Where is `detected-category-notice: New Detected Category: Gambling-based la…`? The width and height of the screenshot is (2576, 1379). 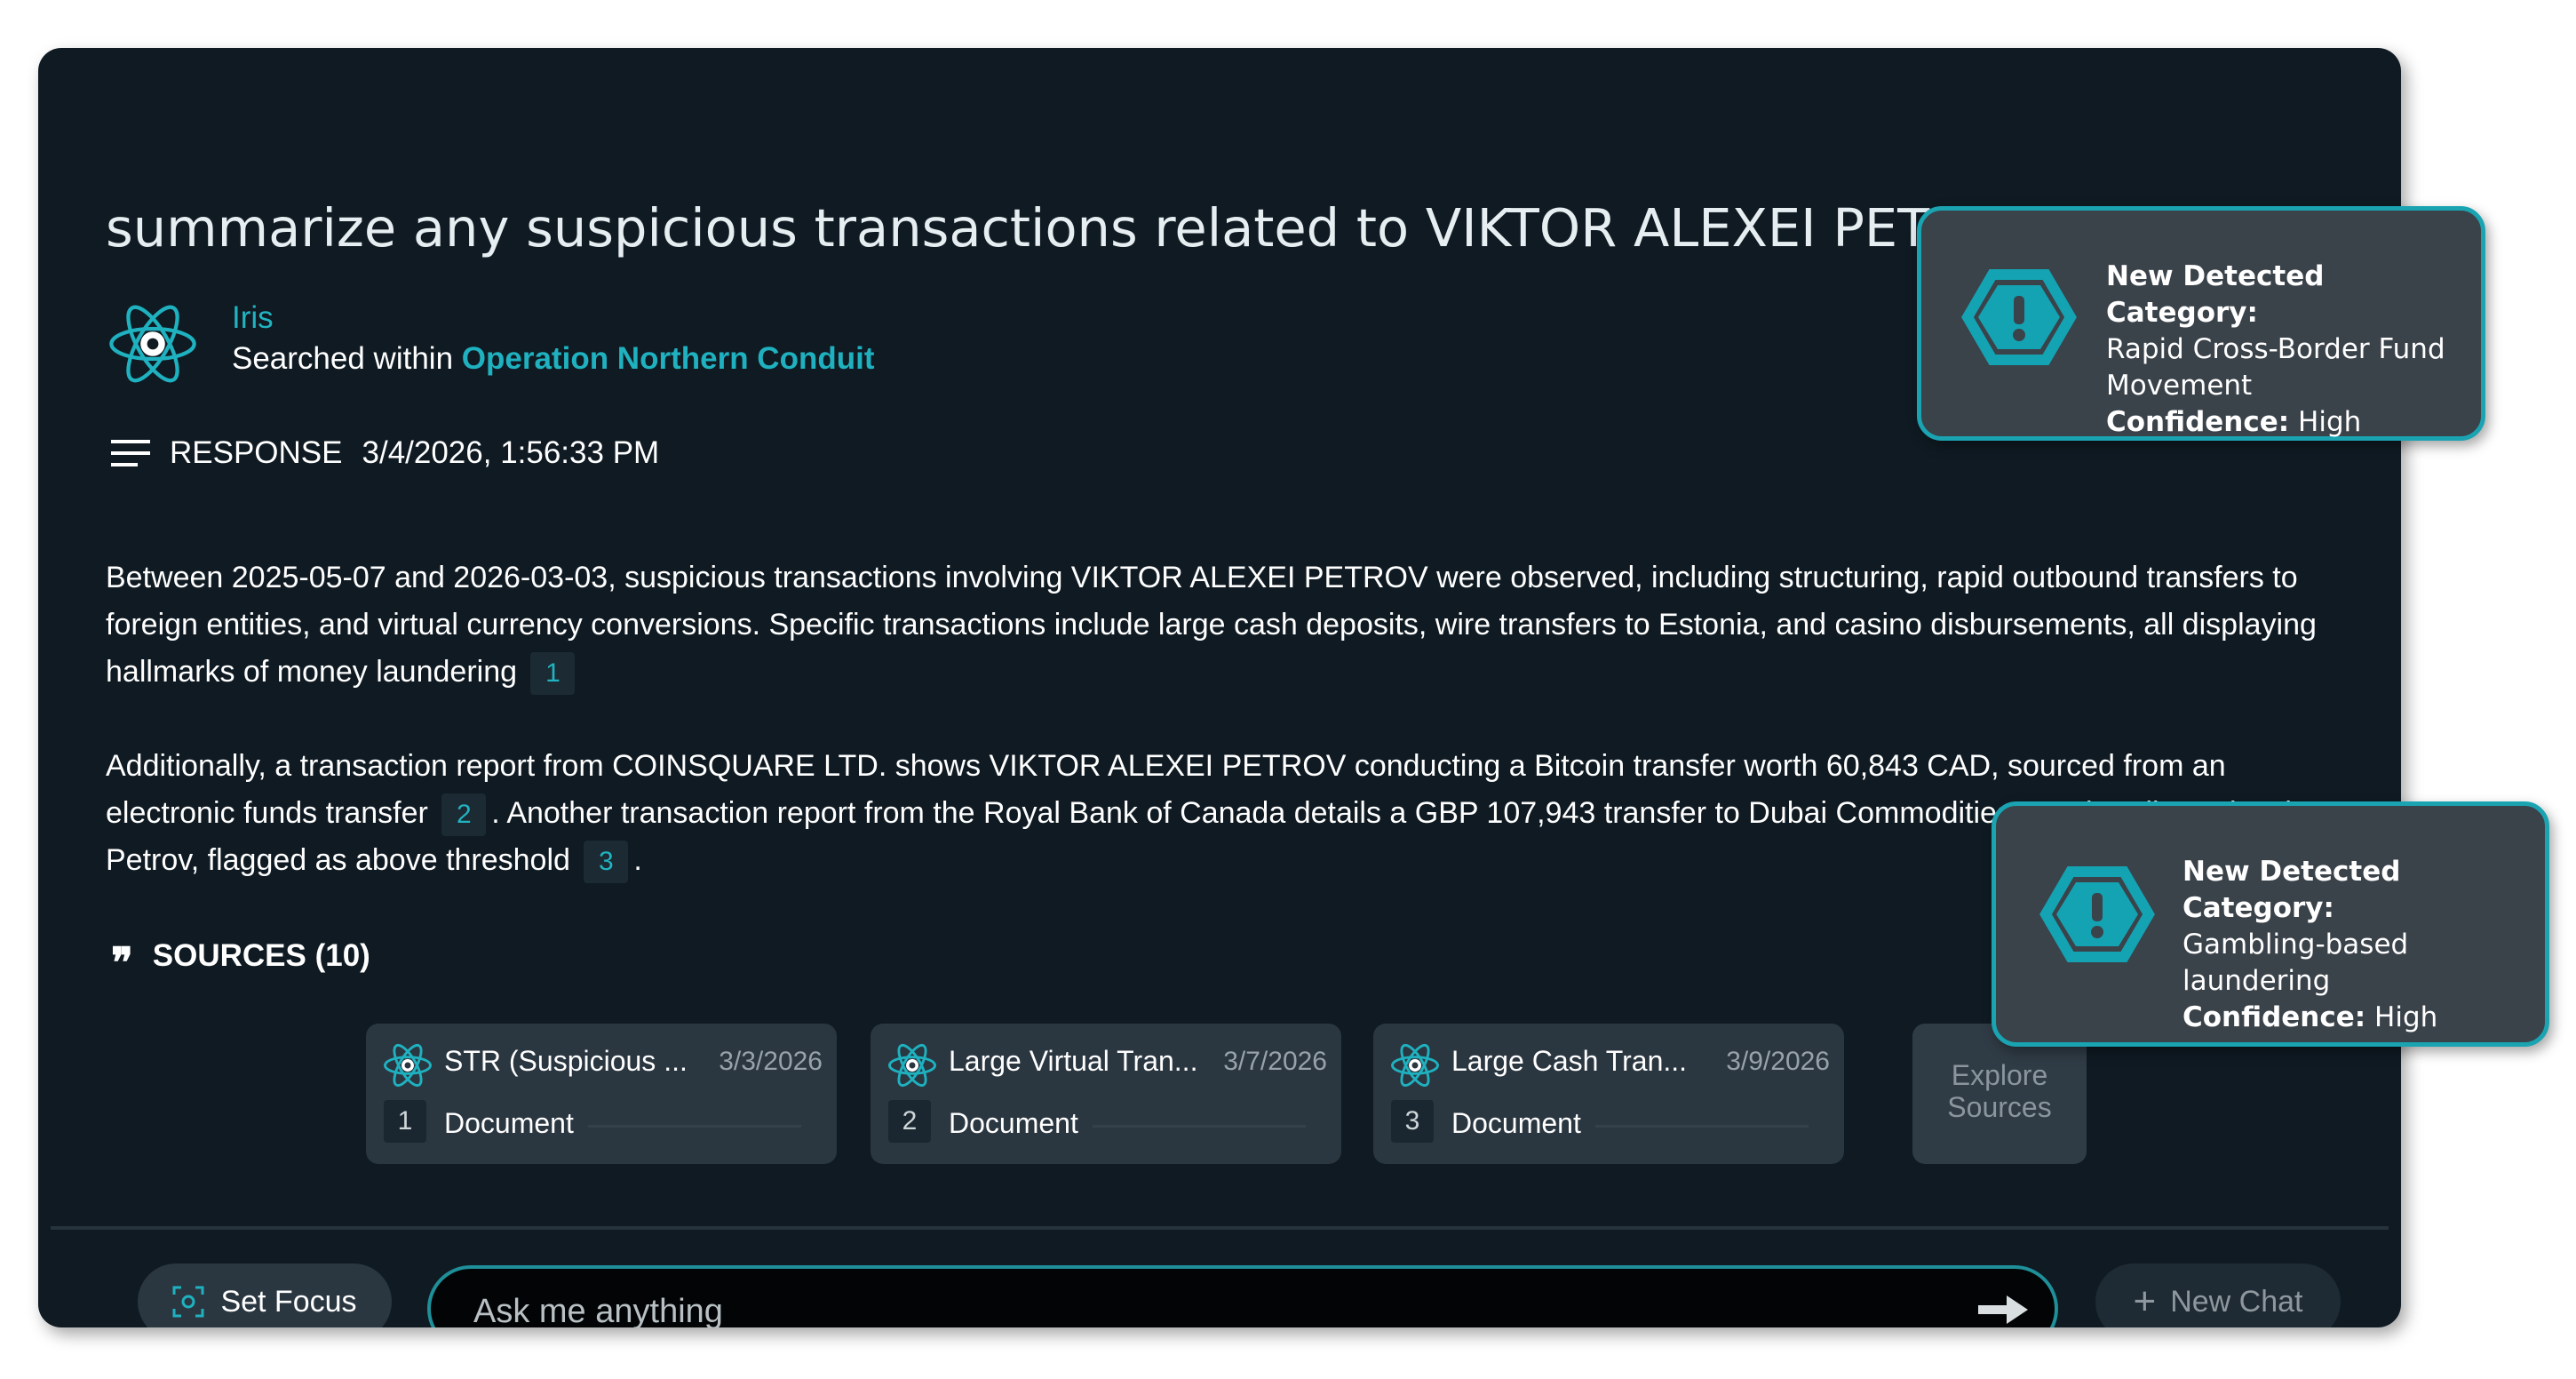
detected-category-notice: New Detected Category: Gambling-based la… is located at coordinates (2270, 924).